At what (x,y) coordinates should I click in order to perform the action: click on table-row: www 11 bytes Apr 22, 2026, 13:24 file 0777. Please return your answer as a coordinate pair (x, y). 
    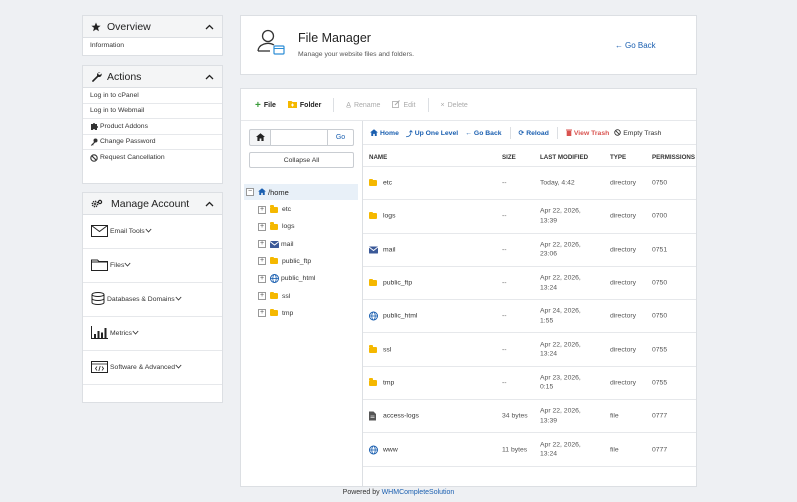
    Looking at the image, I should click on (529, 450).